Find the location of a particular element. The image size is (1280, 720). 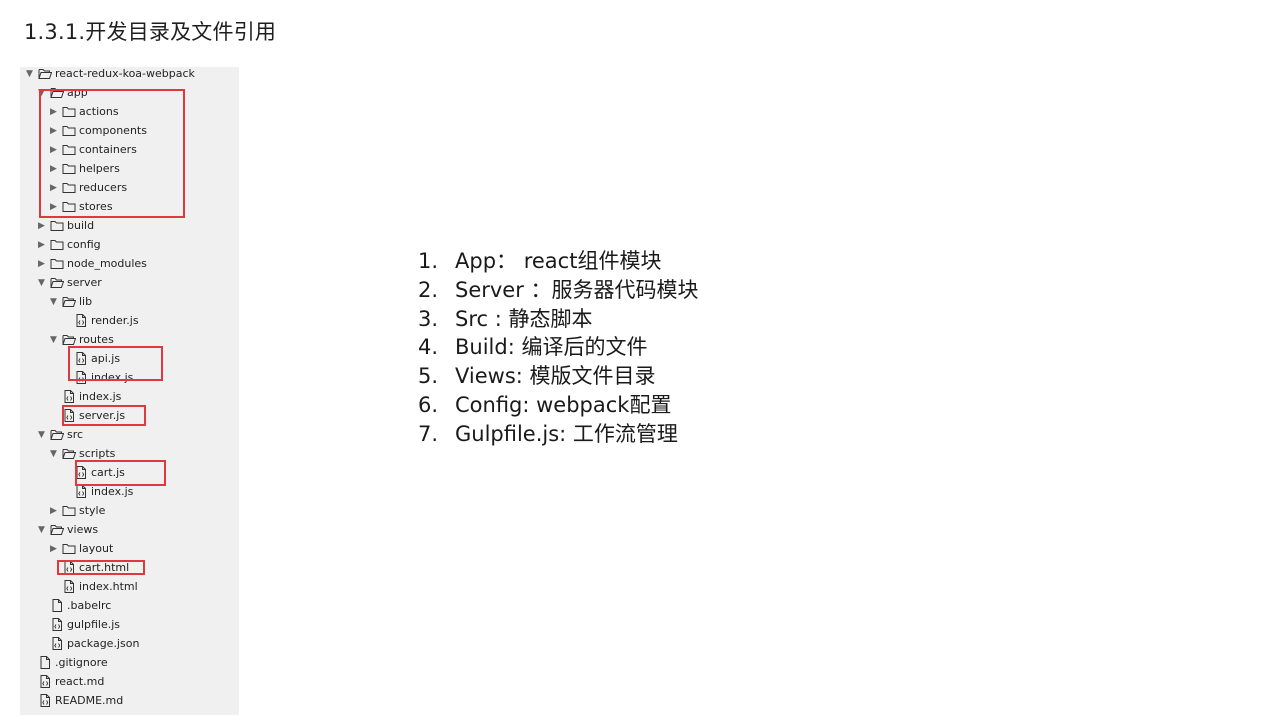

tree-file: package.json is located at coordinates (88, 643).